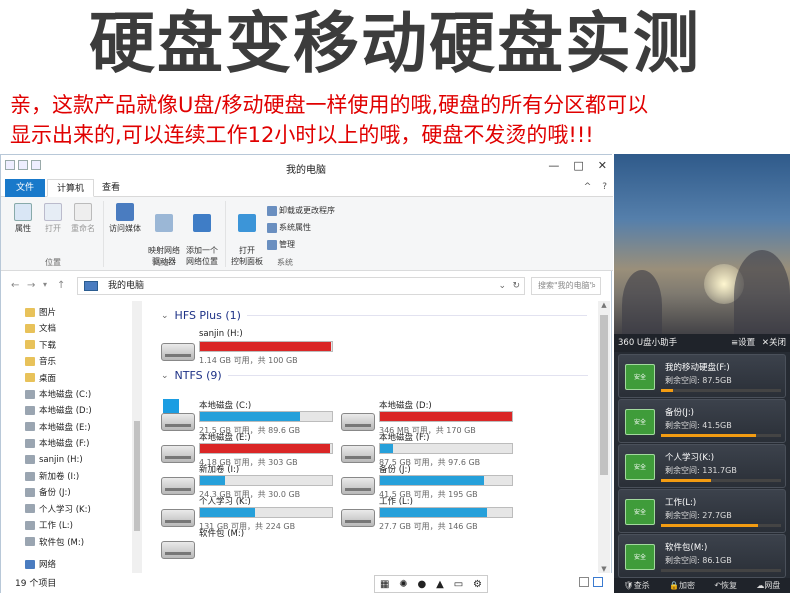  What do you see at coordinates (125, 228) in the screenshot?
I see `access-media-label: 访问媒体` at bounding box center [125, 228].